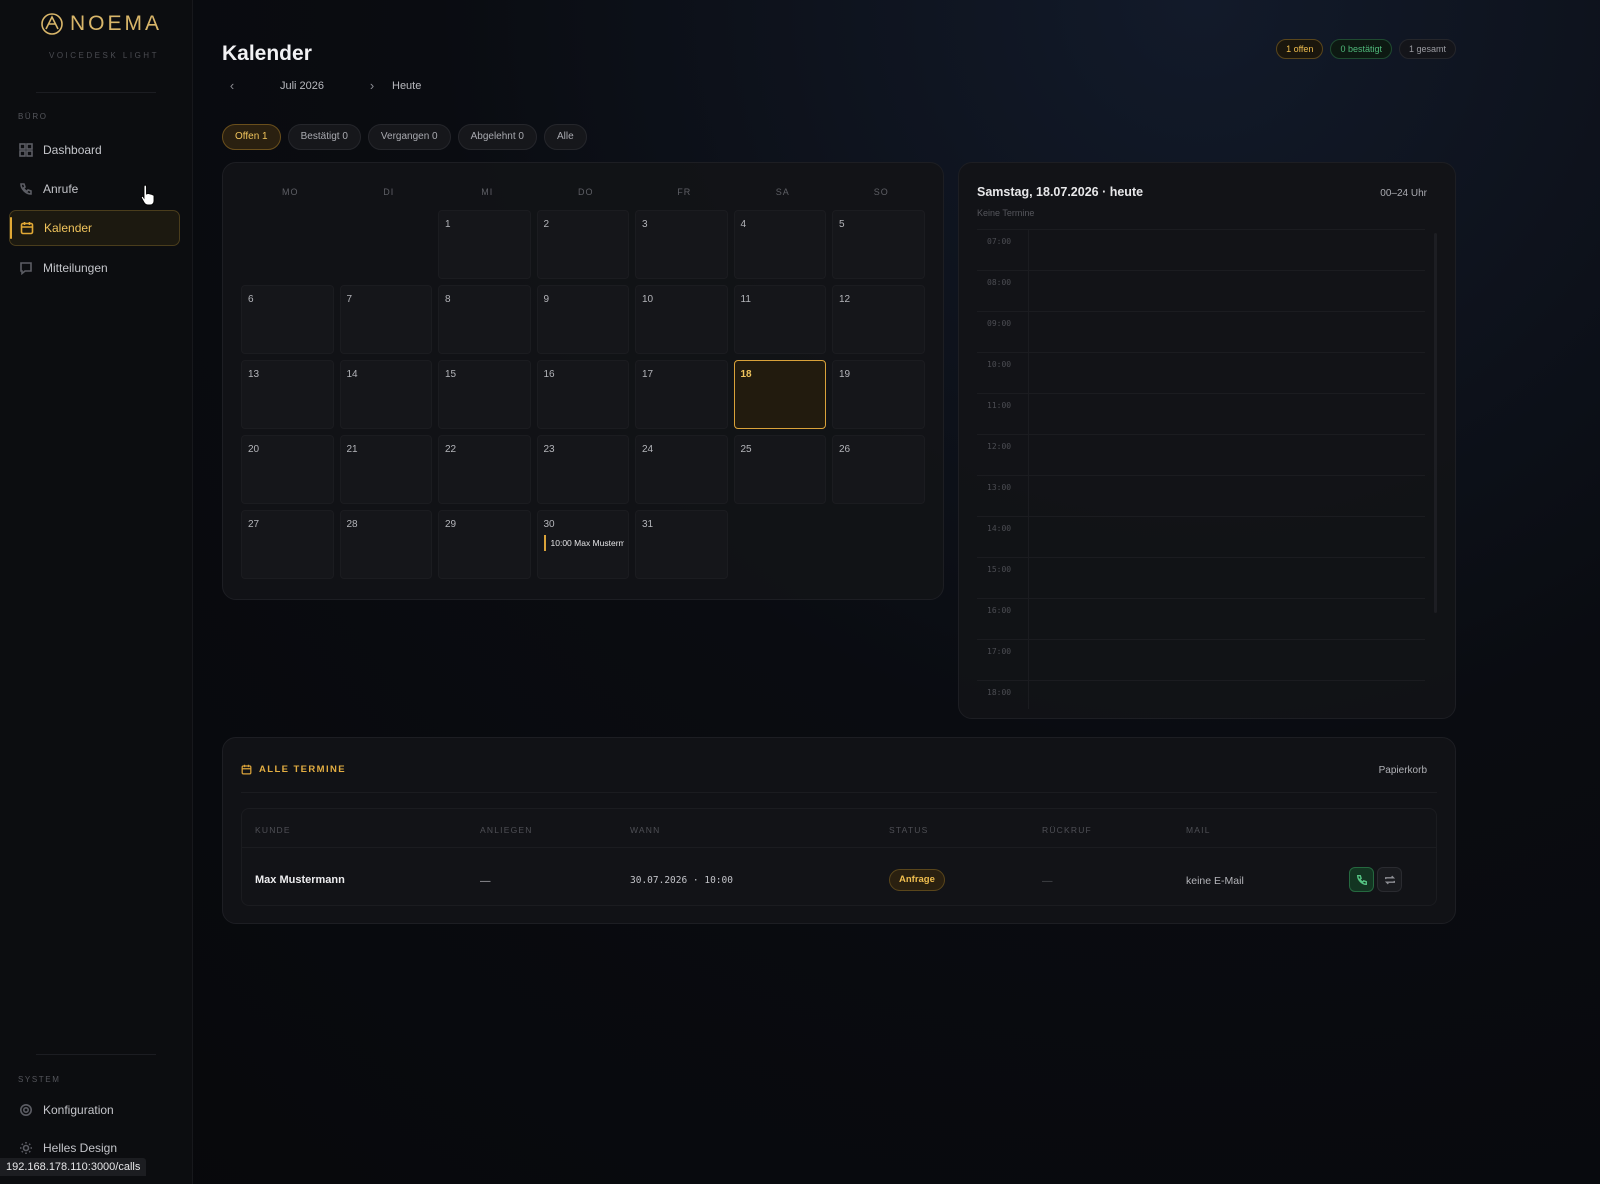 The height and width of the screenshot is (1184, 1600). What do you see at coordinates (1201, 495) in the screenshot?
I see `timeline-hour-row: 13:00` at bounding box center [1201, 495].